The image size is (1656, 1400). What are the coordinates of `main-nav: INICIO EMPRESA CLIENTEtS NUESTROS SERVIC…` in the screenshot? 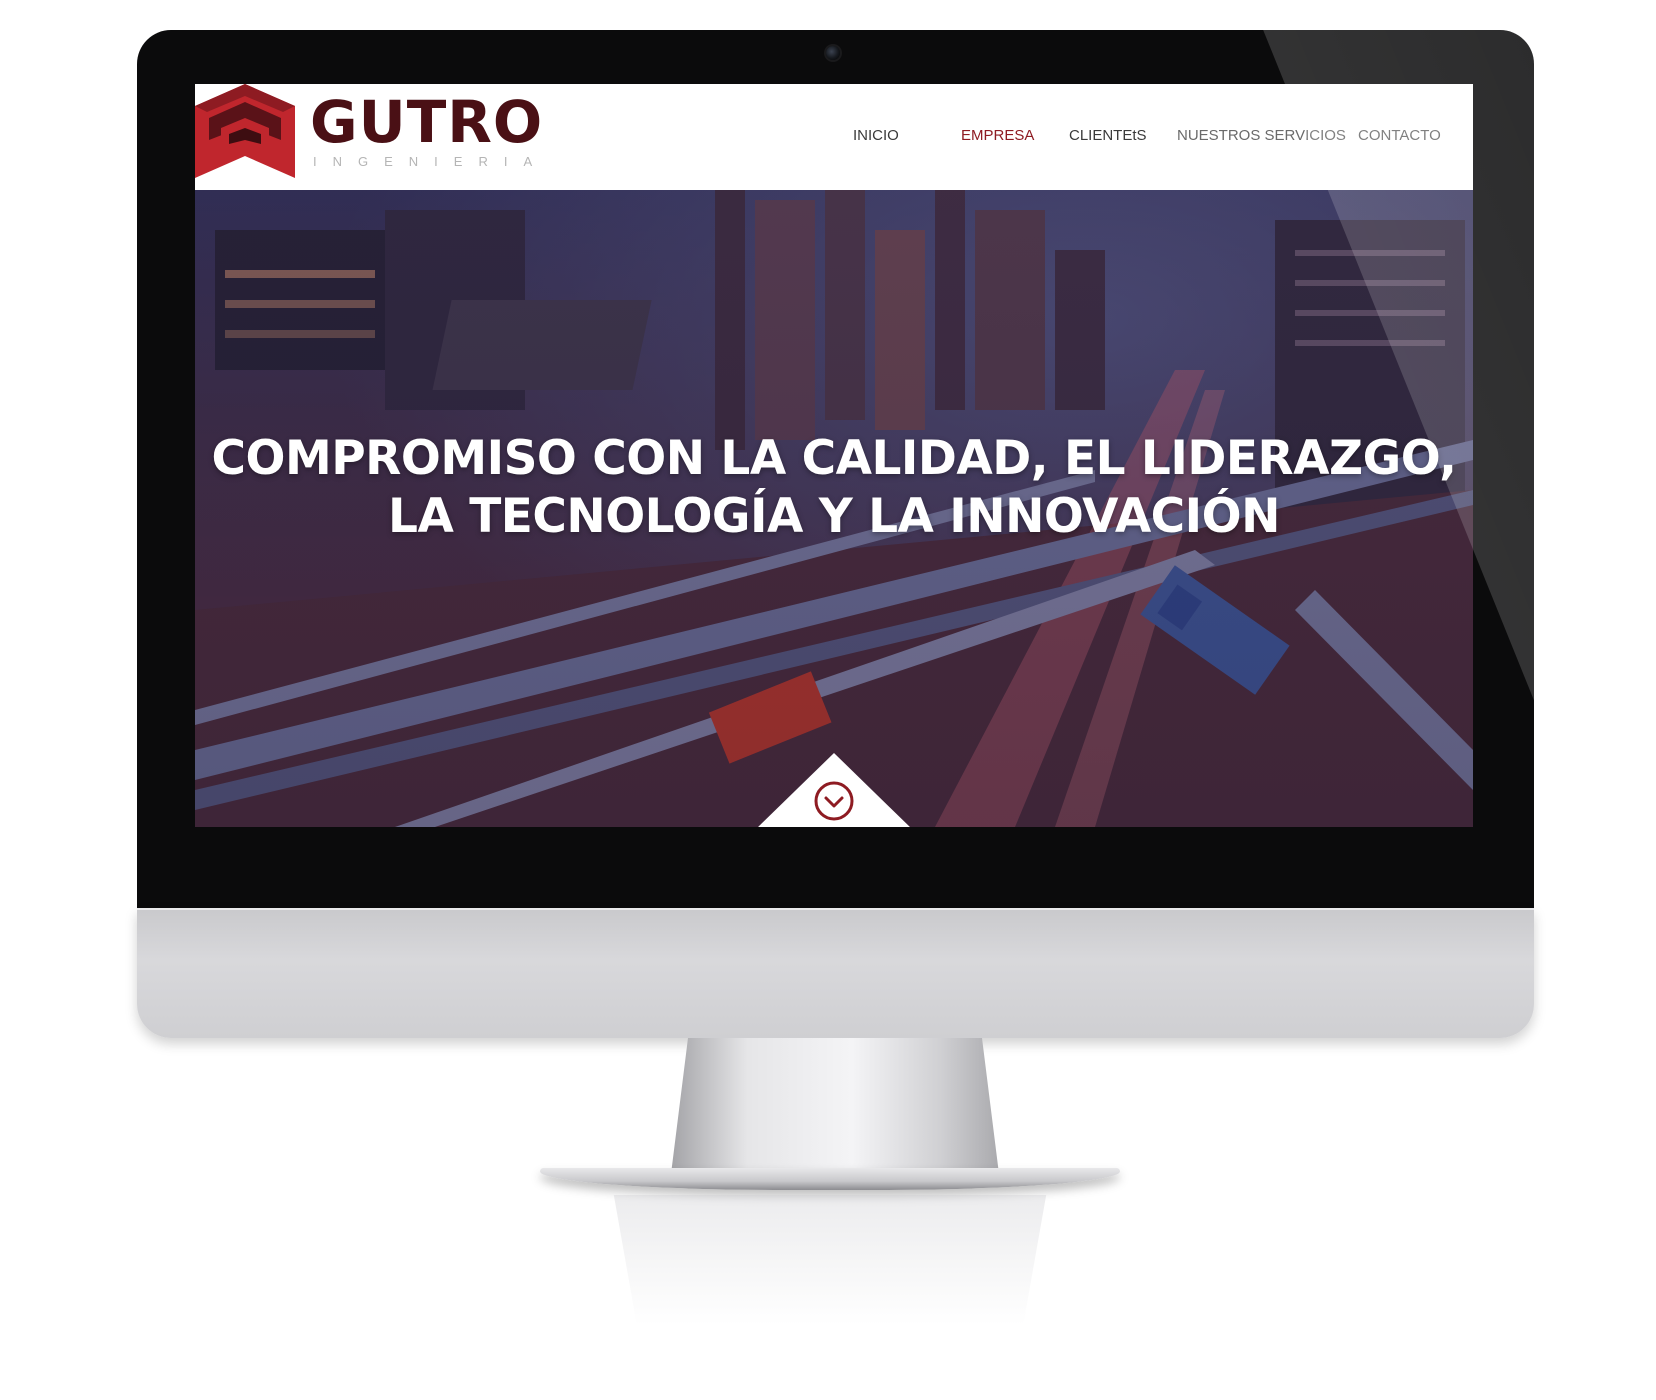 It's located at (1163, 137).